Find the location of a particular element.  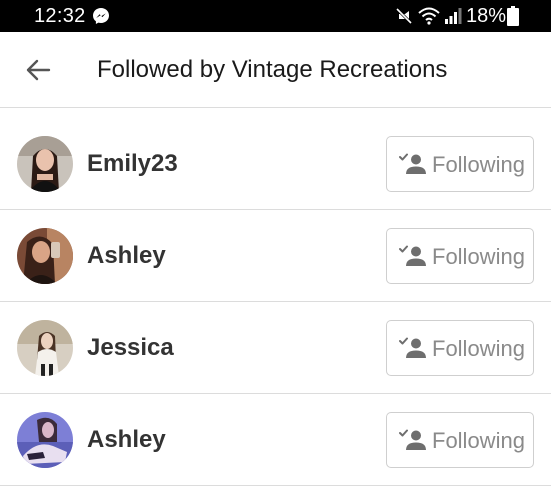

messenger-icon is located at coordinates (101, 16).